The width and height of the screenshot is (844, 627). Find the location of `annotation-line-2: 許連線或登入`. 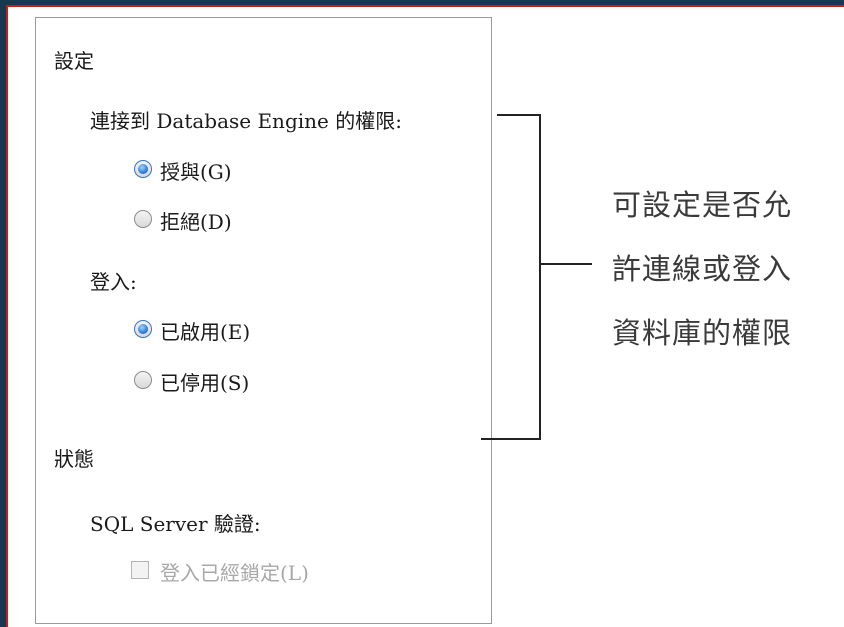

annotation-line-2: 許連線或登入 is located at coordinates (702, 269).